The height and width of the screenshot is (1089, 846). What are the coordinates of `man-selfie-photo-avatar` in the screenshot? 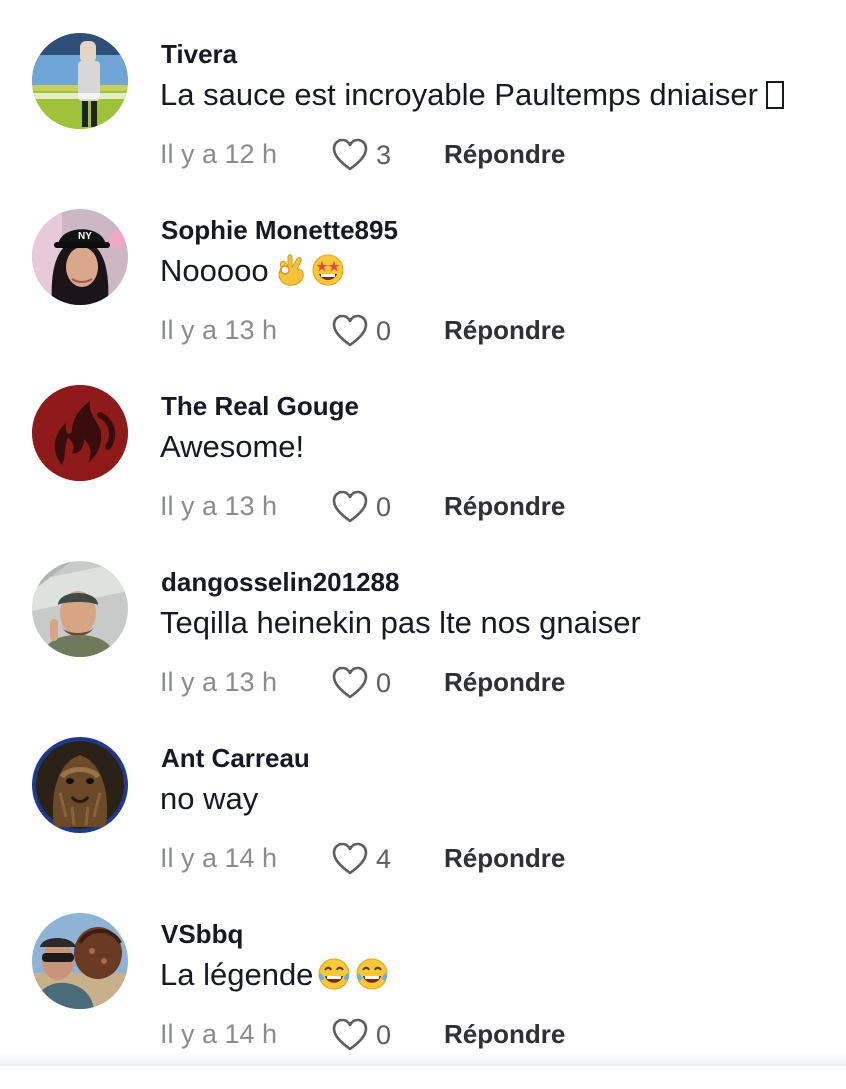 It's located at (80, 609).